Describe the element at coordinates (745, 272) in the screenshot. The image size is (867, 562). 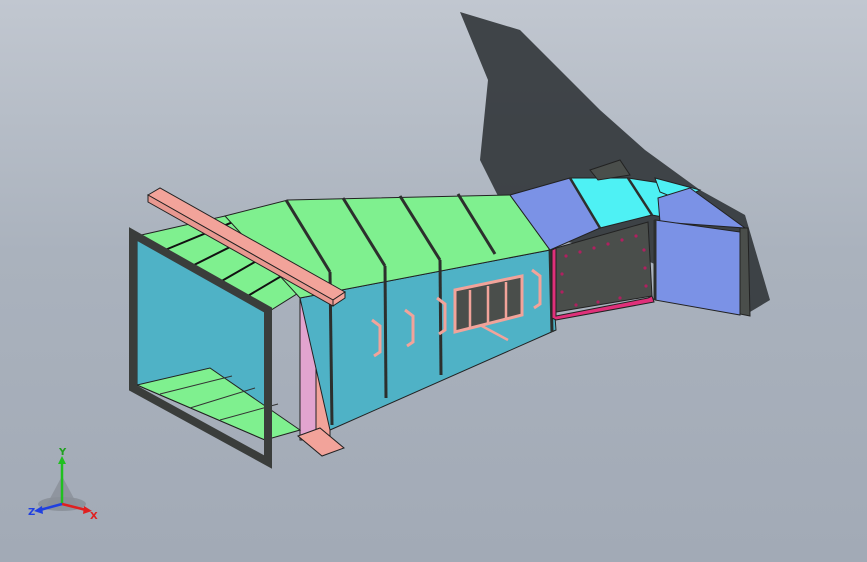
I see `outlet-rim` at that location.